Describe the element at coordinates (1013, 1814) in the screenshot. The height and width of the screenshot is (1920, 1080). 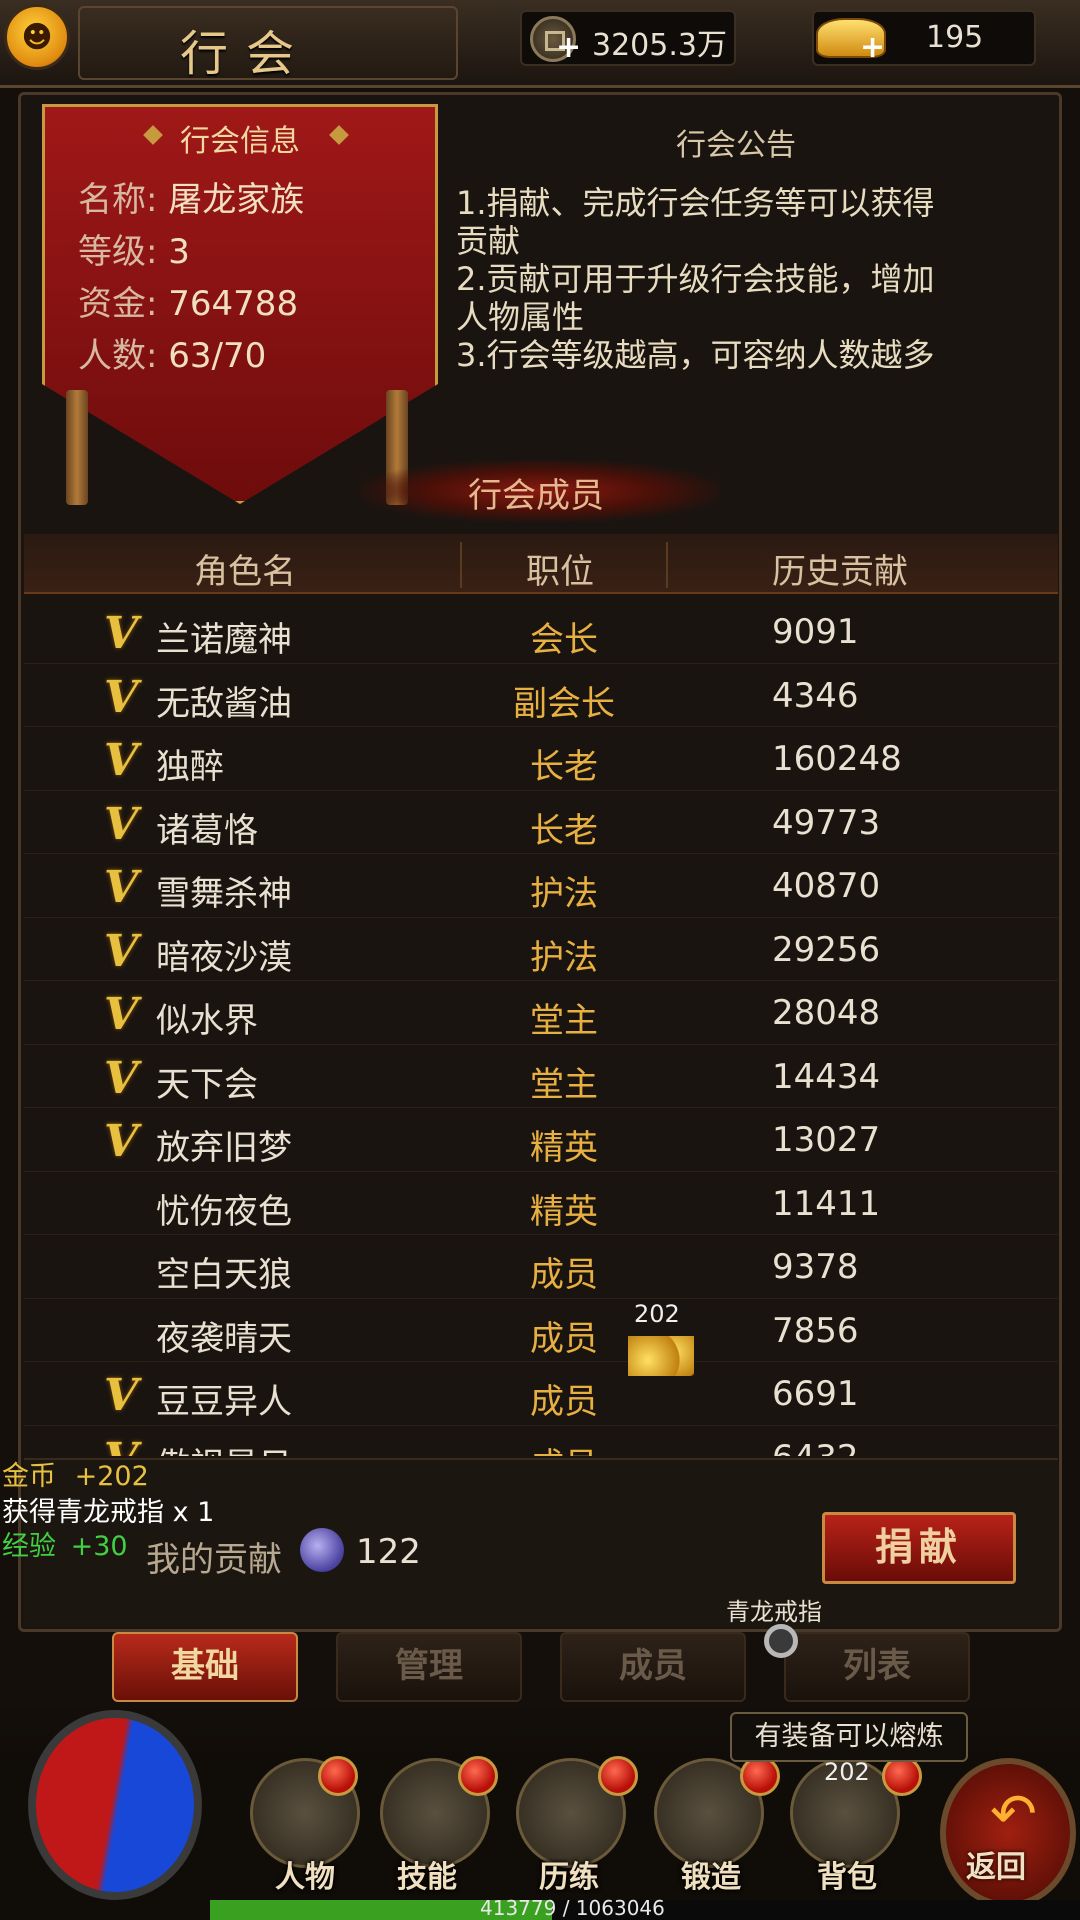
I see `back-arrow-icon: ↶` at that location.